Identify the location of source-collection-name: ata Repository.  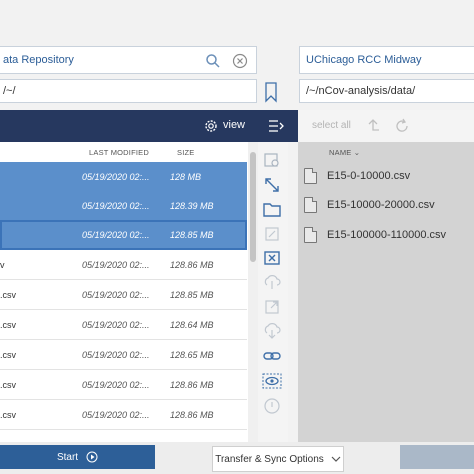
(38, 60).